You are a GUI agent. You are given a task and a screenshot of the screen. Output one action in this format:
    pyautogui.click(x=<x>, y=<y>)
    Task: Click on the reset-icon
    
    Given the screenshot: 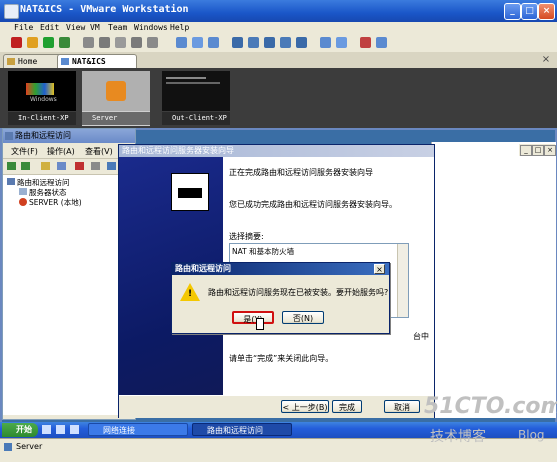 What is the action you would take?
    pyautogui.click(x=64, y=42)
    